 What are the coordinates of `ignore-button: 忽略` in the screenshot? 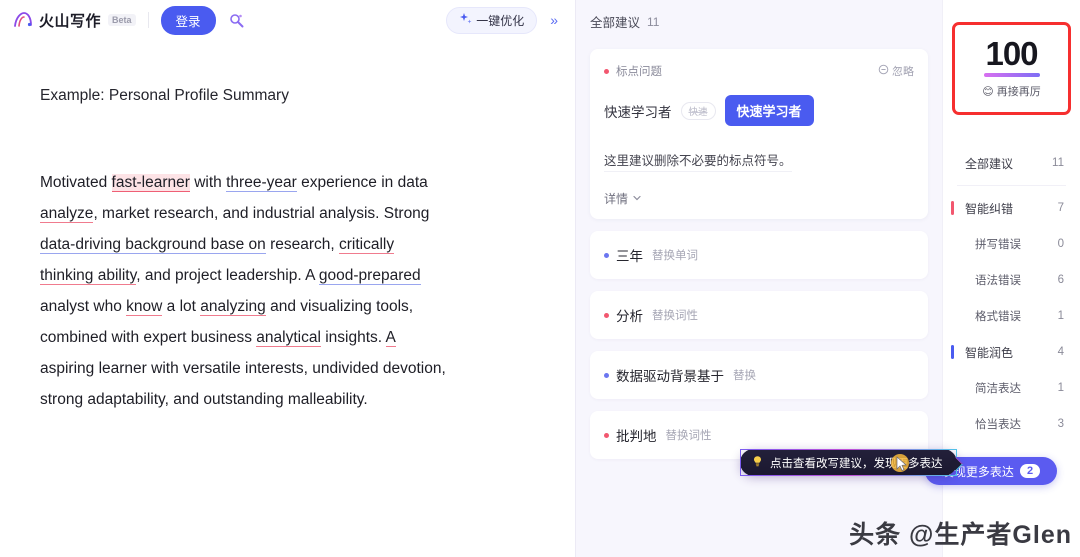 It's located at (896, 71).